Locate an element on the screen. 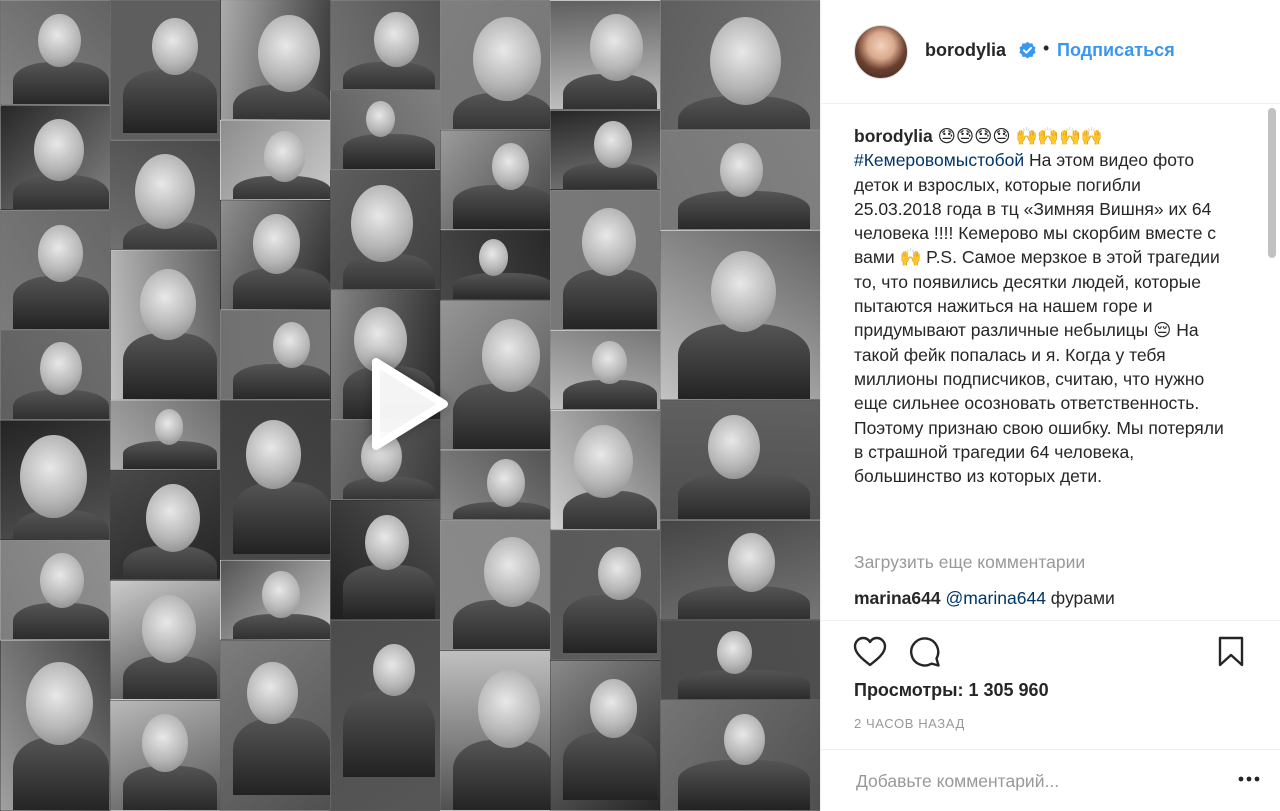 Image resolution: width=1280 pixels, height=811 pixels. load-more-comments-button: Загрузить еще комментарии is located at coordinates (969, 562).